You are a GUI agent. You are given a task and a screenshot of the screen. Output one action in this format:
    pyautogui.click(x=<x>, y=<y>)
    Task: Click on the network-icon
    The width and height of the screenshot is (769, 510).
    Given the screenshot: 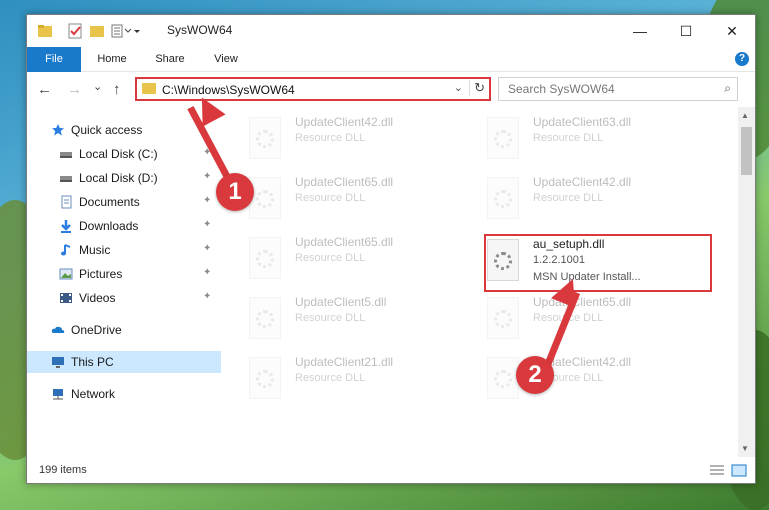 What is the action you would take?
    pyautogui.click(x=58, y=394)
    